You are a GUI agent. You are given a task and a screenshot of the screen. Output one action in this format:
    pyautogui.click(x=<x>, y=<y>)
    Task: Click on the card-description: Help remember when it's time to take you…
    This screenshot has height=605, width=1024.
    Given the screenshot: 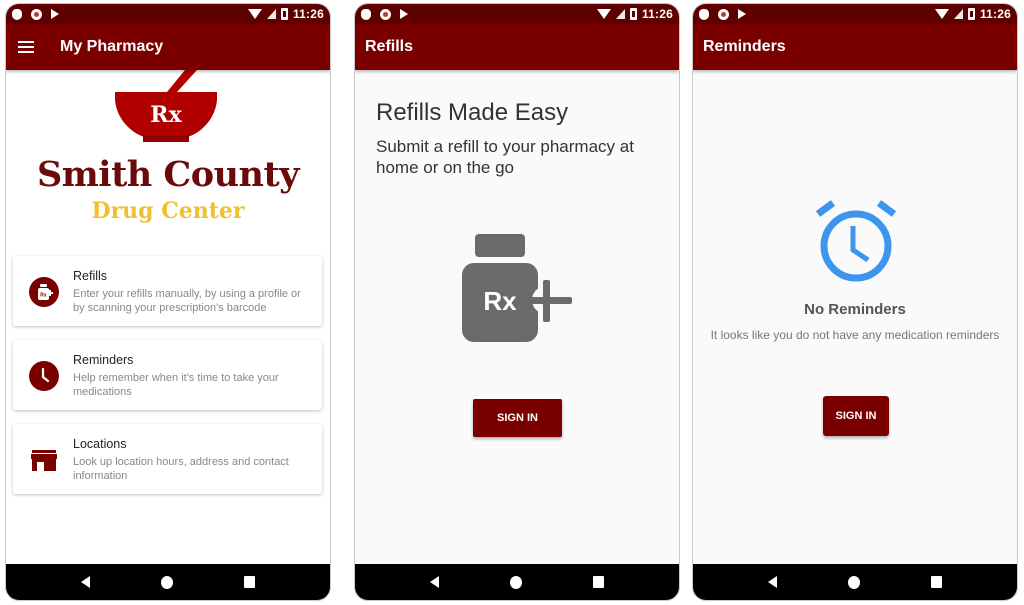 What is the action you would take?
    pyautogui.click(x=176, y=385)
    